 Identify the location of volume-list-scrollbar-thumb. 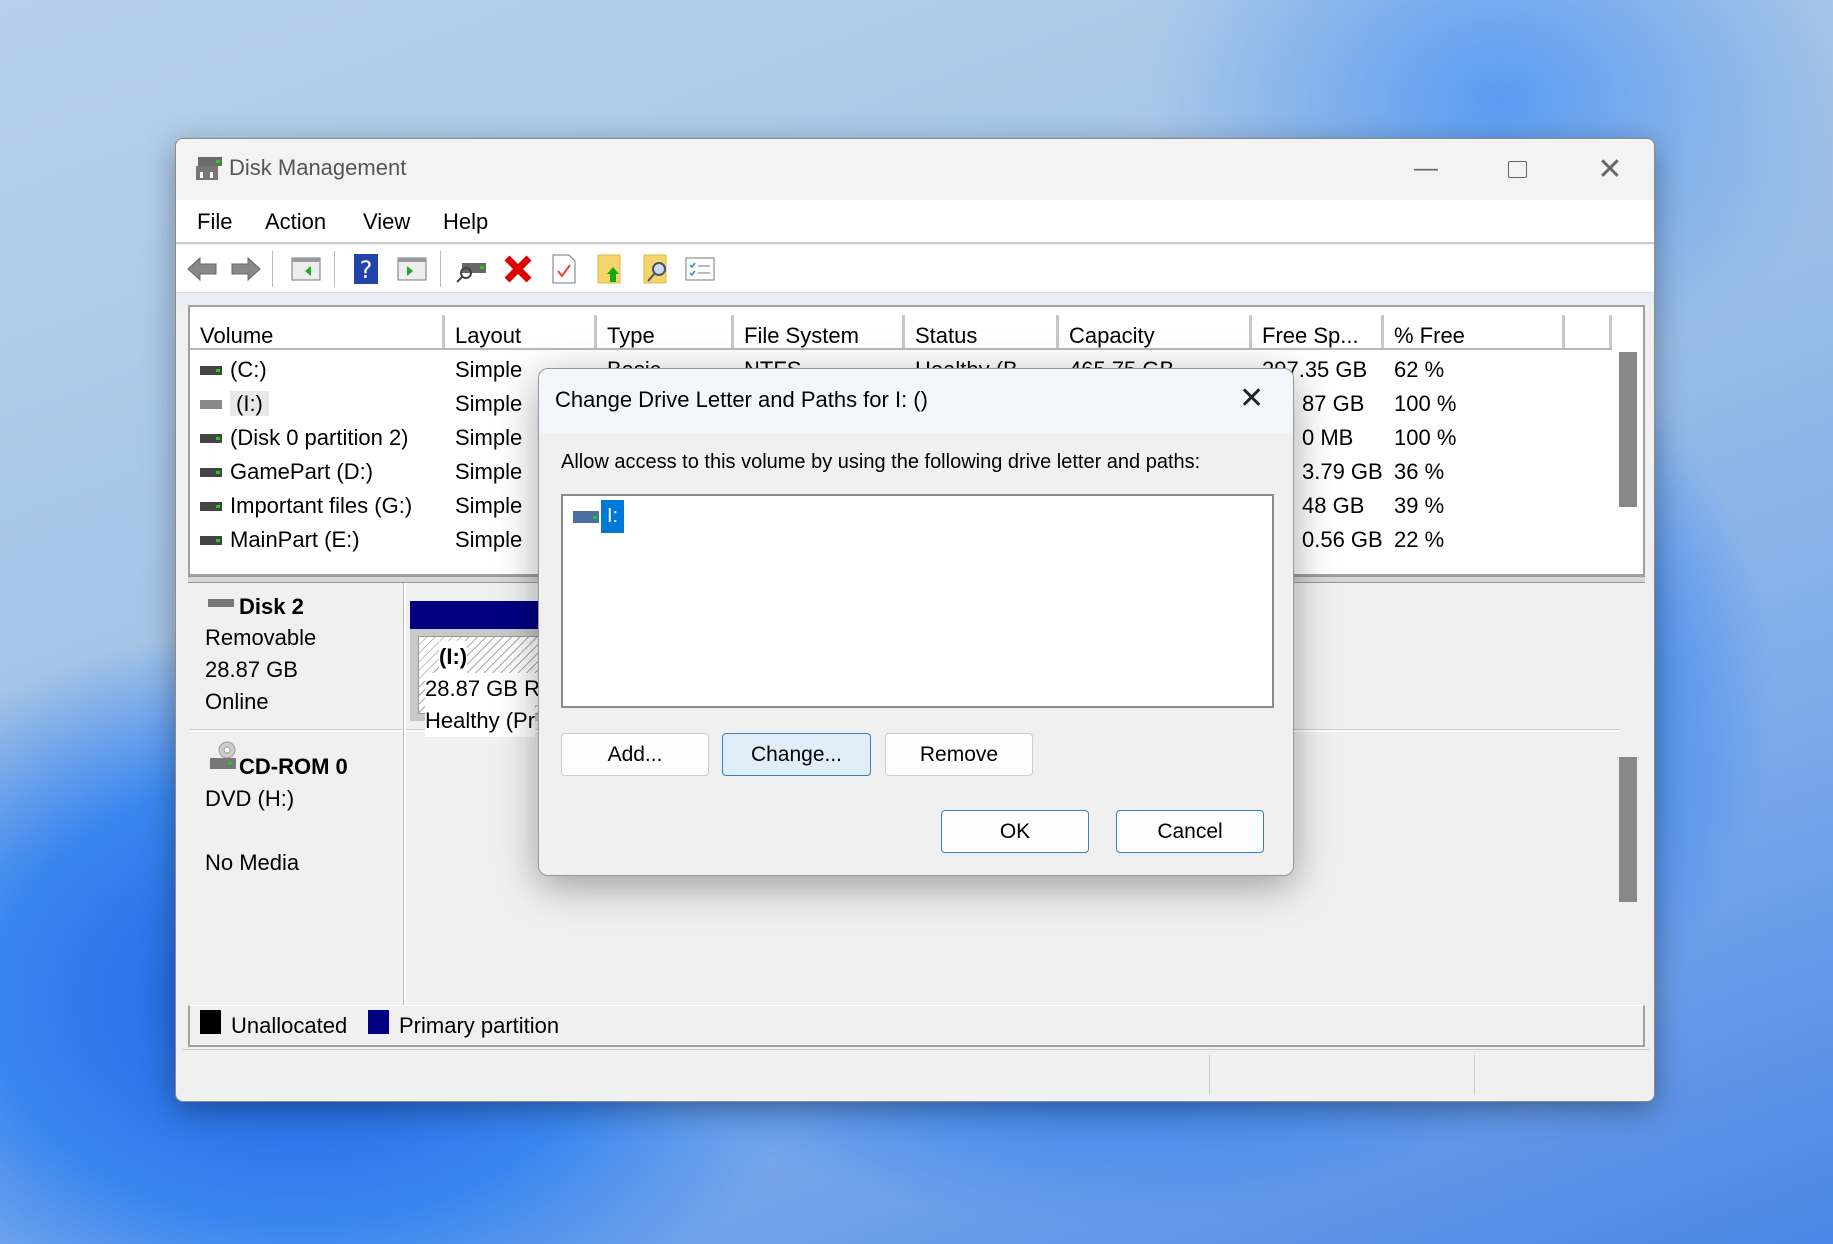
(1628, 429).